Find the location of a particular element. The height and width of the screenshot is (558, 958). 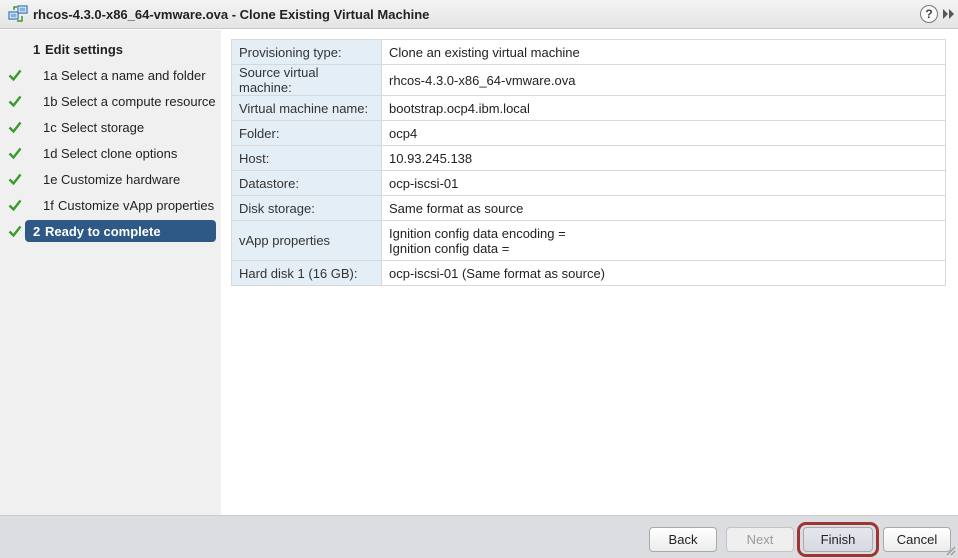

step-number: 1a is located at coordinates (50, 75).